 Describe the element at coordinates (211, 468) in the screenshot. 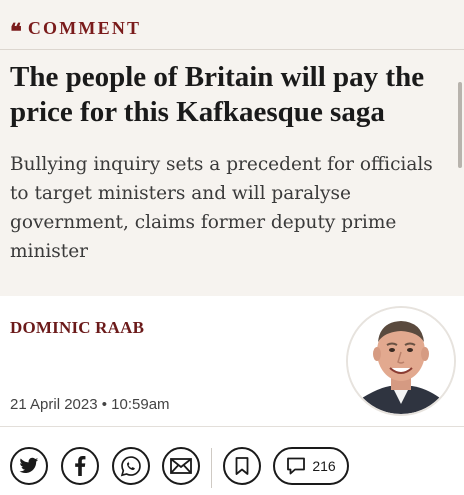

I see `share-separator` at that location.